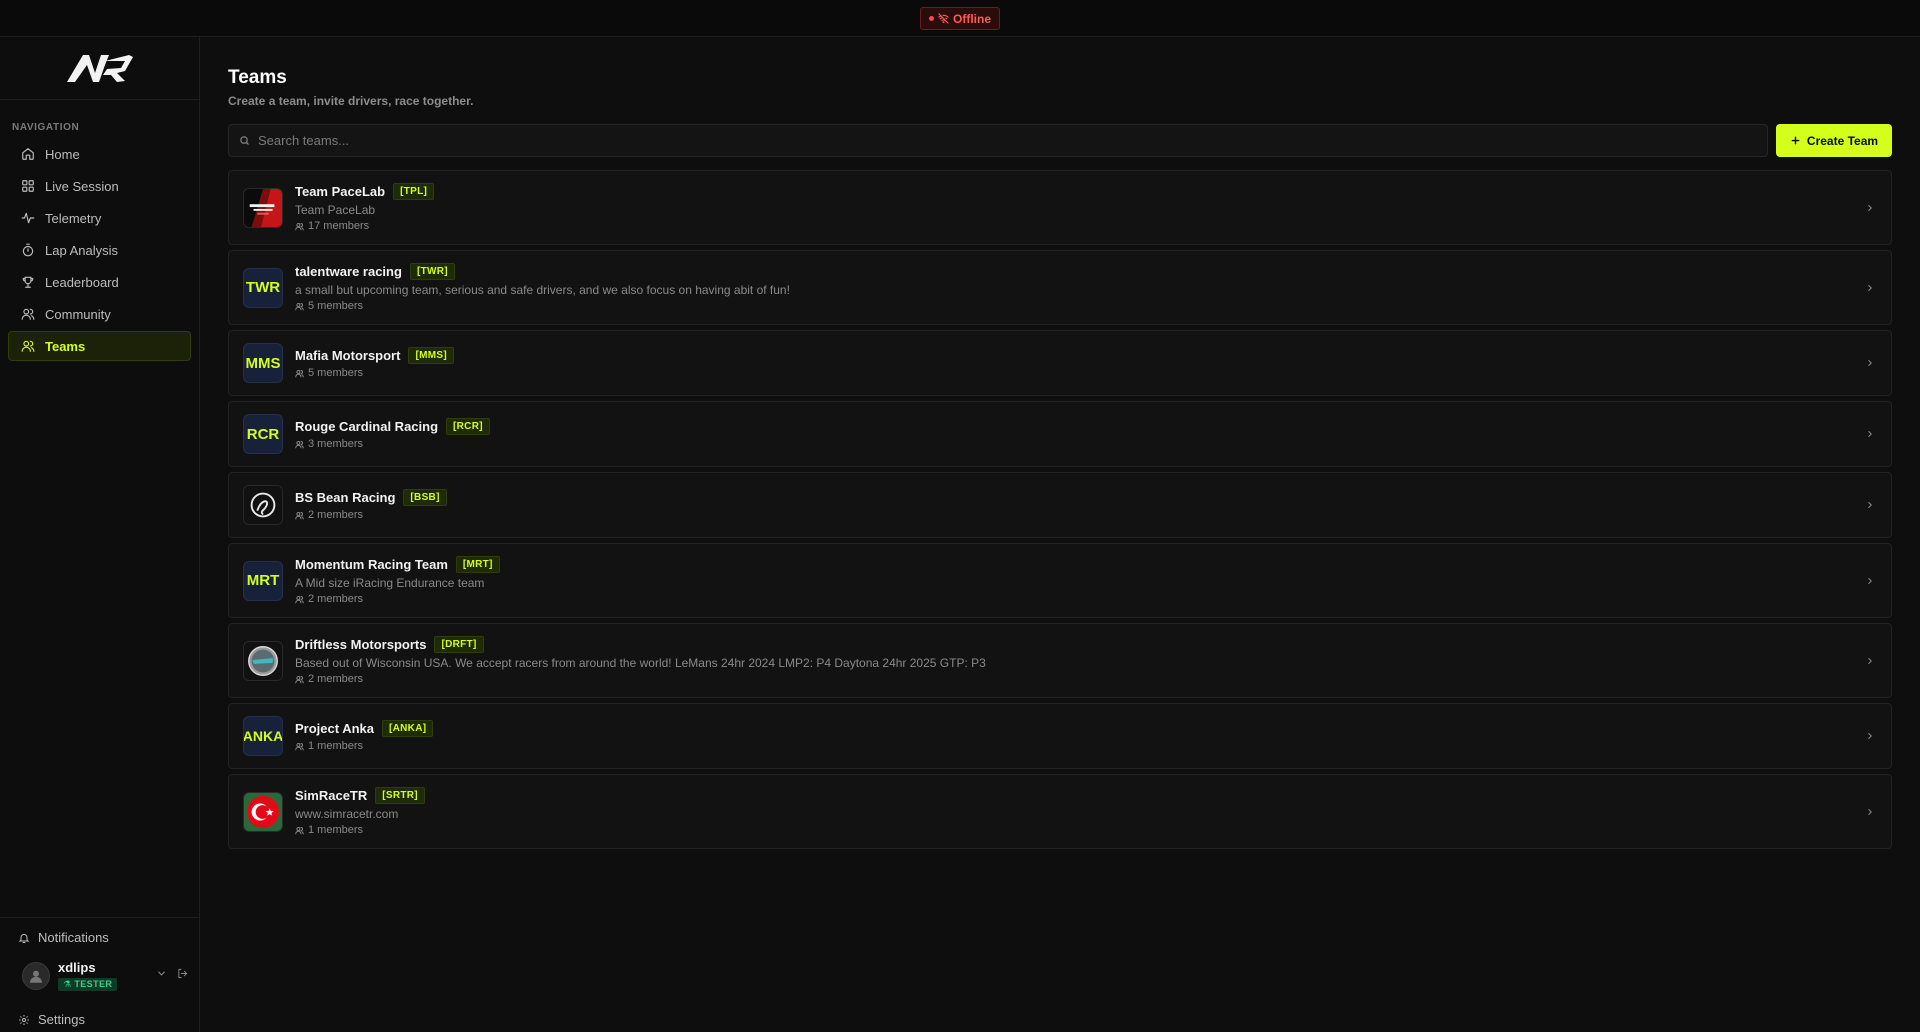  What do you see at coordinates (371, 564) in the screenshot?
I see `team-name: Momentum Racing Team` at bounding box center [371, 564].